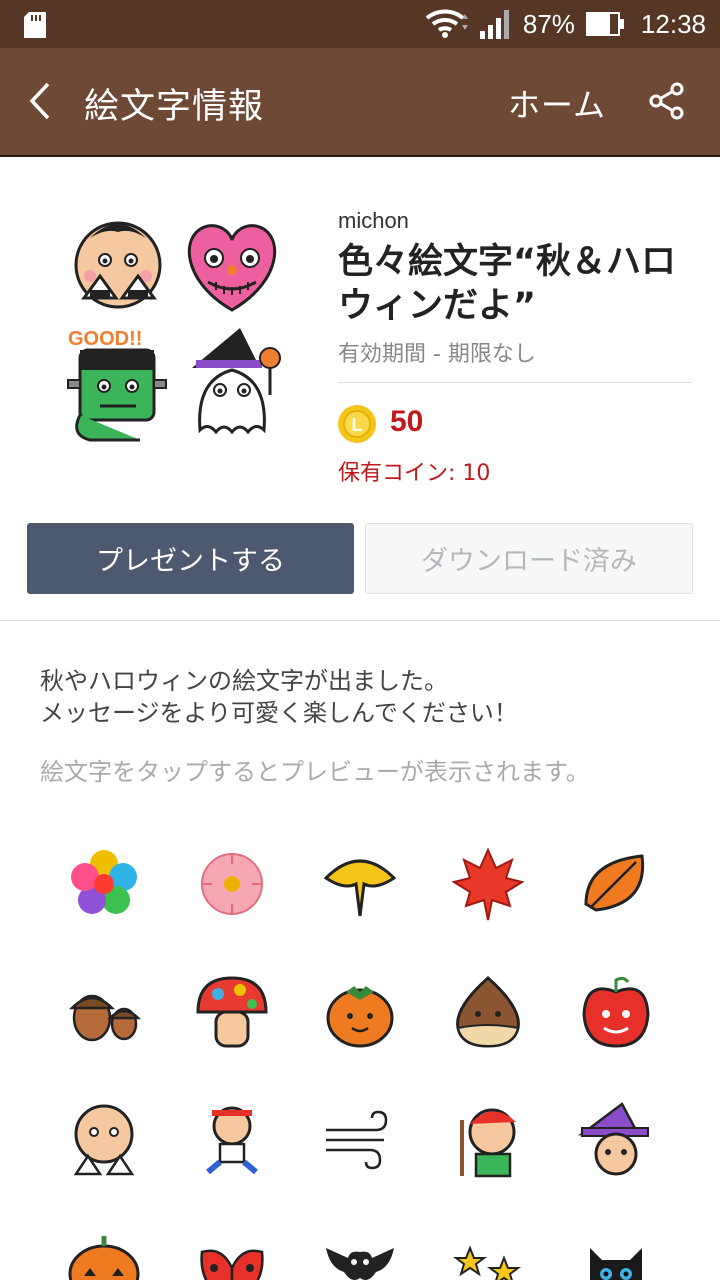  What do you see at coordinates (174, 331) in the screenshot?
I see `emoji-set-thumbnail: GOOD!!` at bounding box center [174, 331].